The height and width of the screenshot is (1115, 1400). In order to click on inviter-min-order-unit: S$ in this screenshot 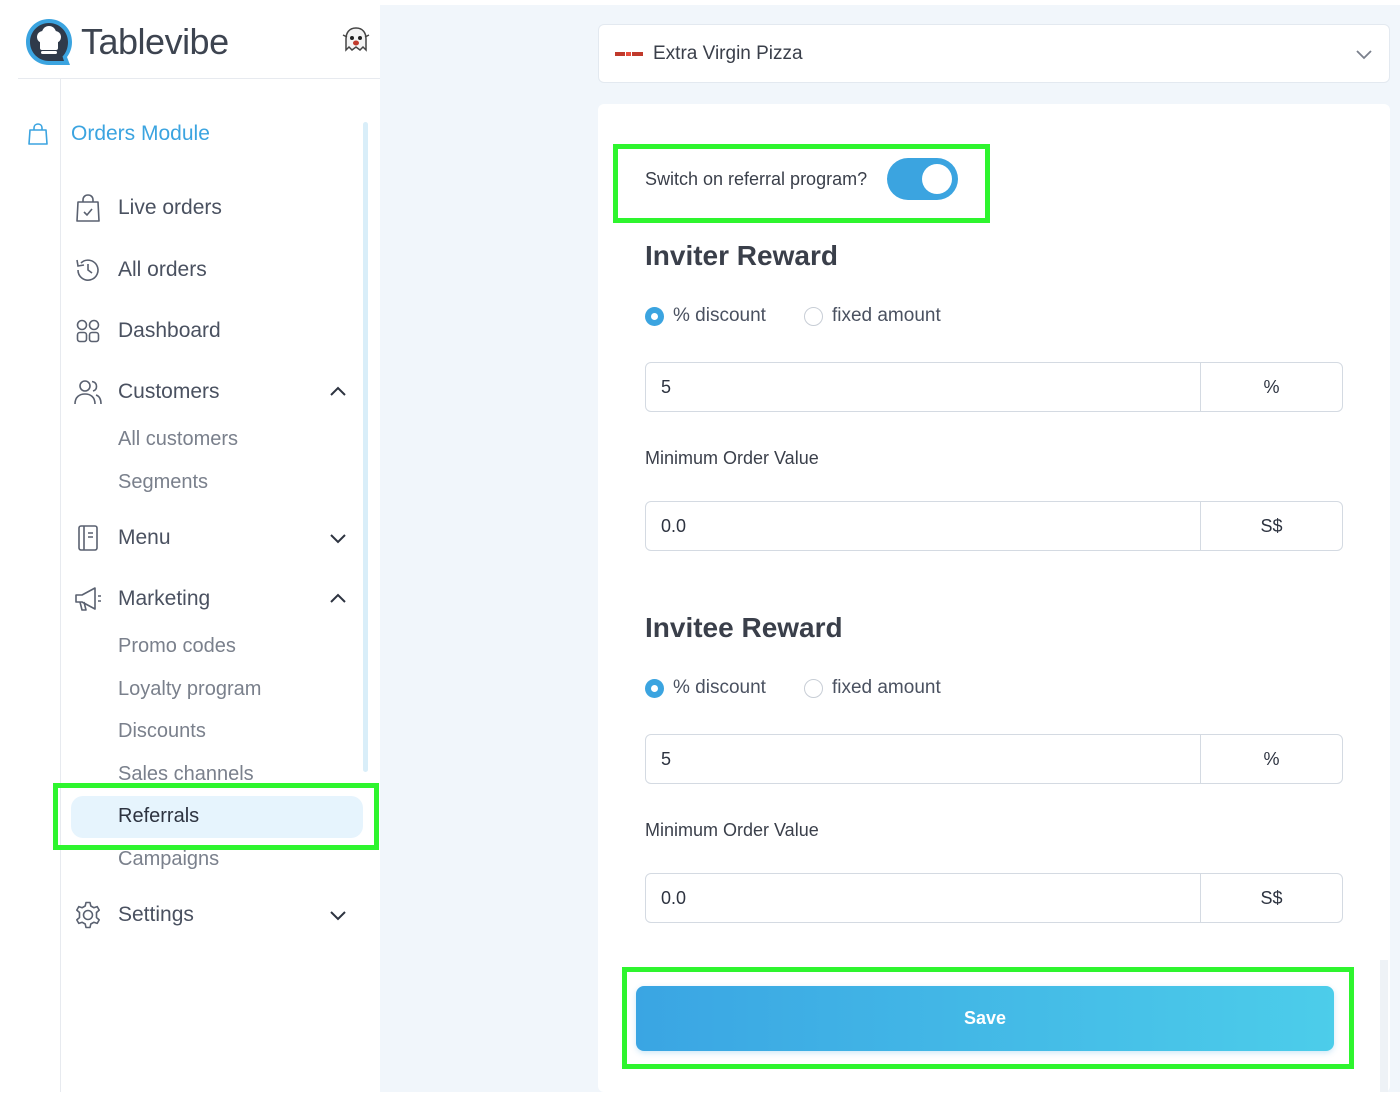, I will do `click(1271, 526)`.